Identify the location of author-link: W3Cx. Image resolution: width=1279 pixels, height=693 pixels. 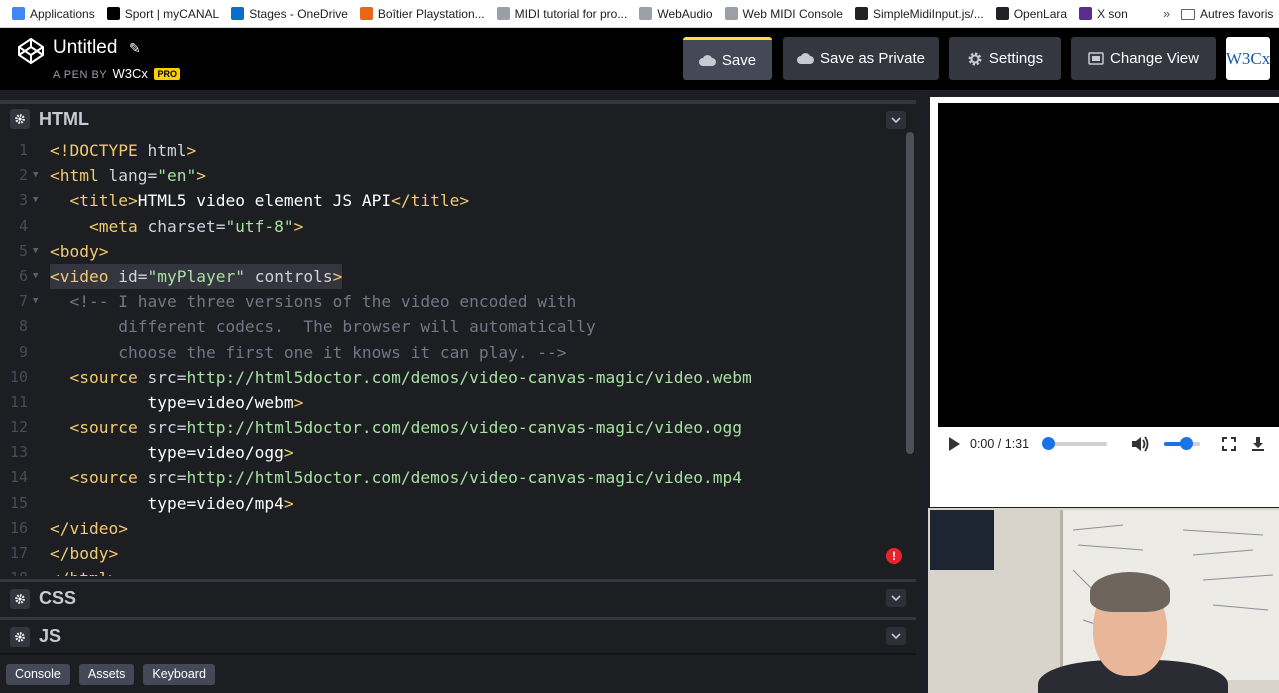
(130, 73).